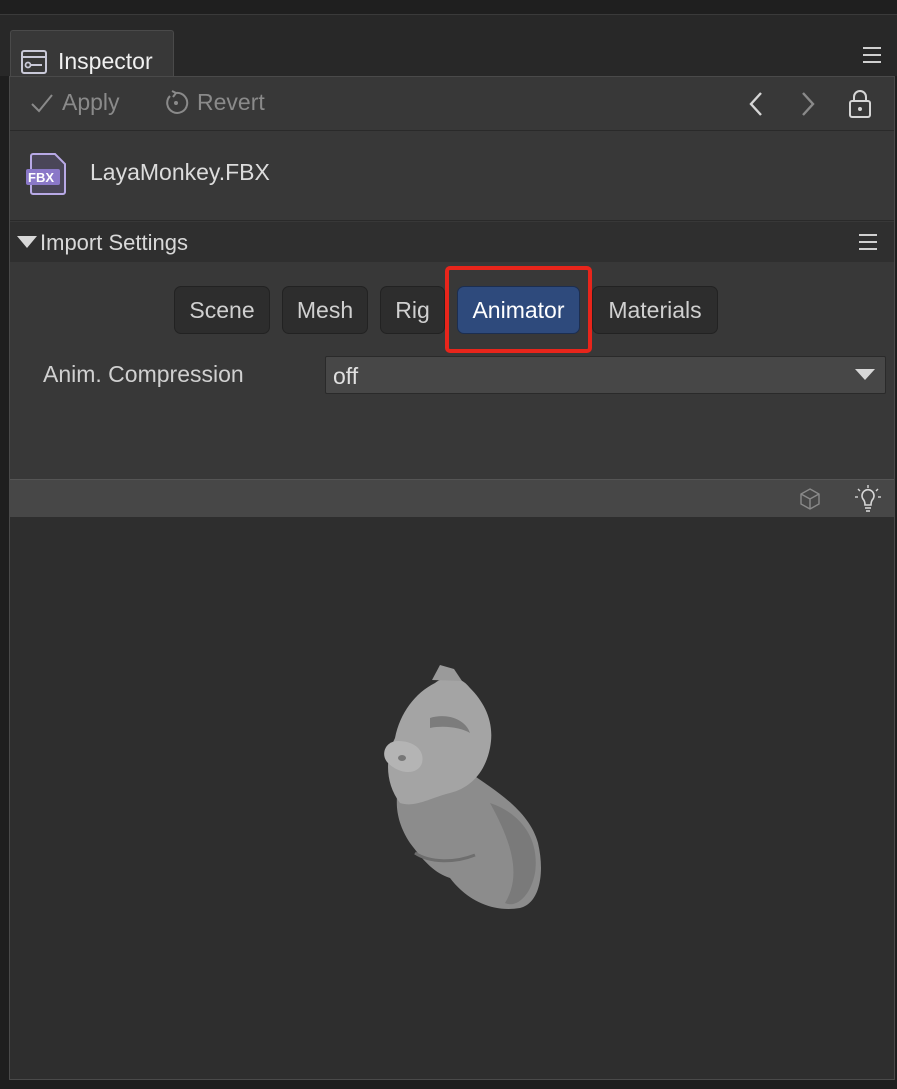 The image size is (897, 1089). What do you see at coordinates (42, 102) in the screenshot?
I see `check-icon` at bounding box center [42, 102].